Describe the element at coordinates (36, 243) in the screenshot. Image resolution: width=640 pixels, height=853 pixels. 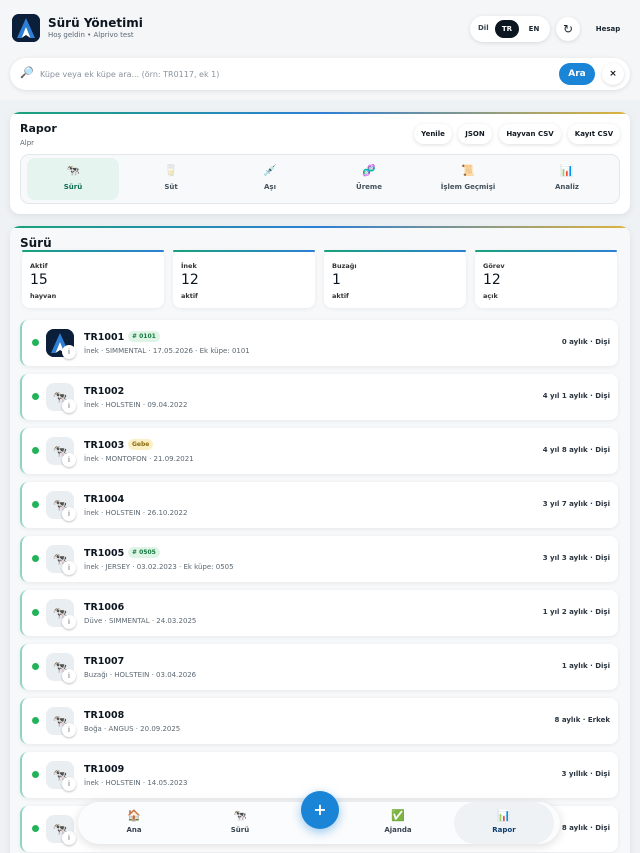
I see `herd-title: Sürü` at that location.